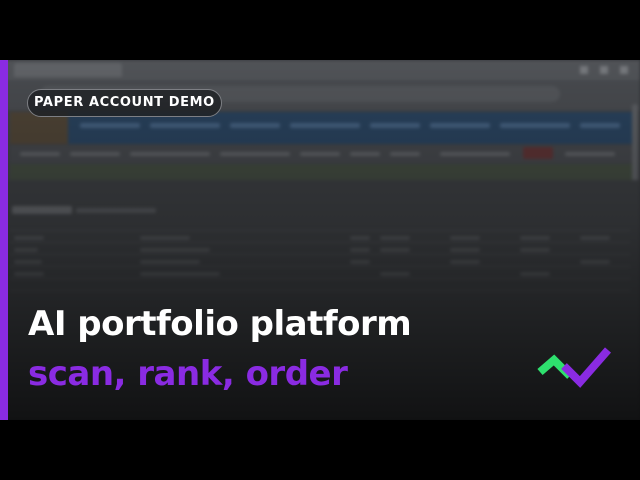 The width and height of the screenshot is (640, 480). I want to click on paper-account-badge: PAPER ACCOUNT DEMO, so click(124, 103).